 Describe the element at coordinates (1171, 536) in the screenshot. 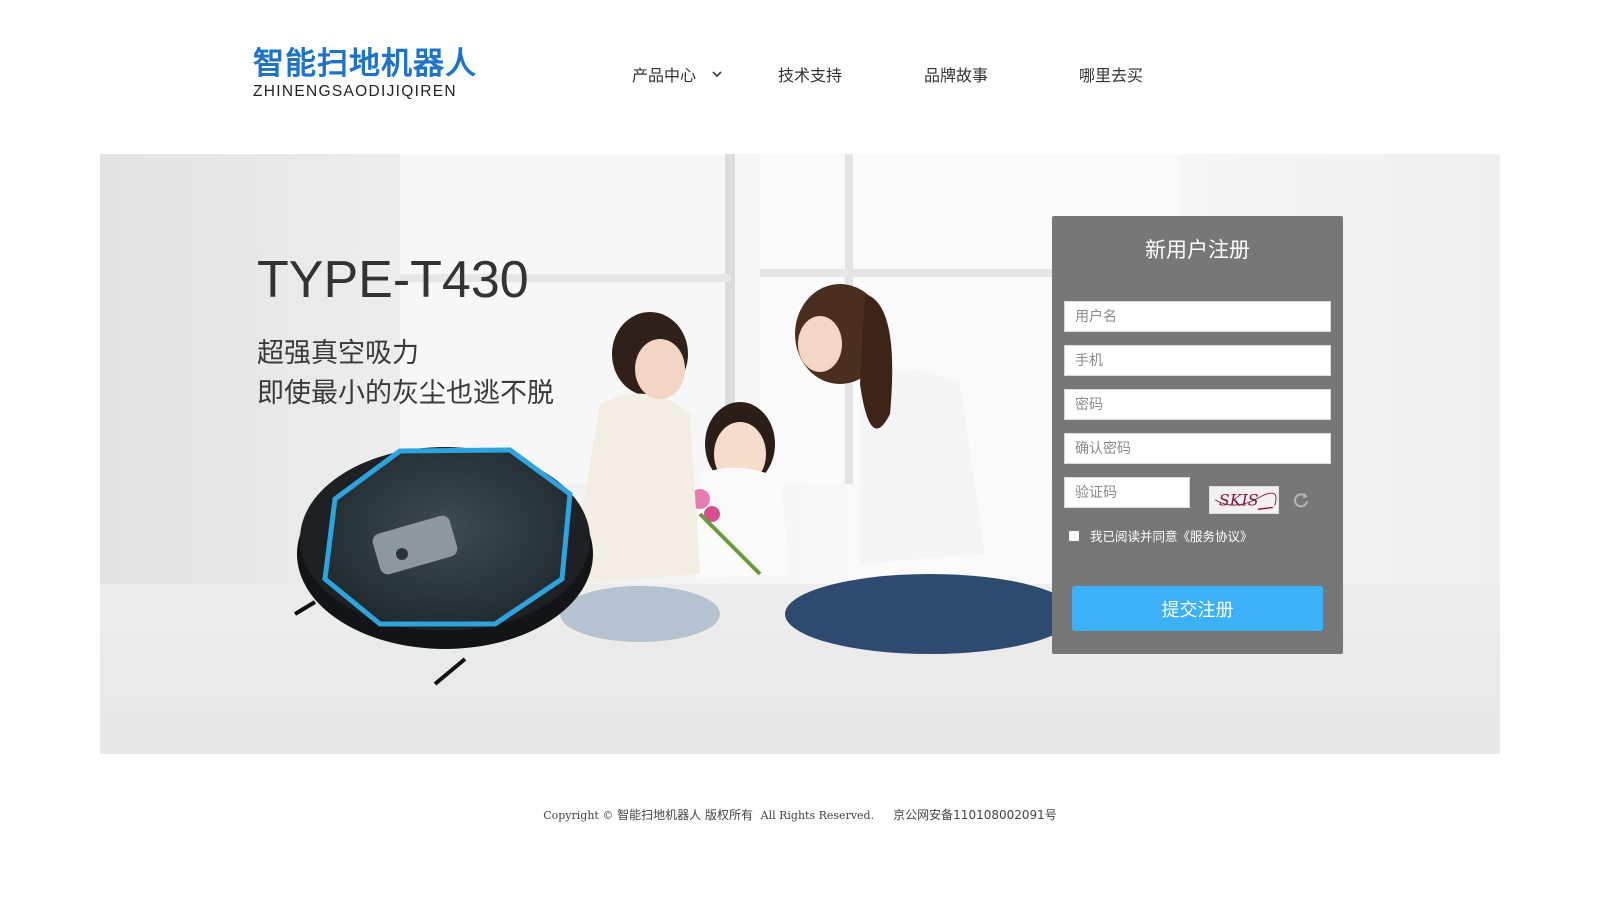

I see `agree-text: 我已阅读并同意《服务协议》` at that location.